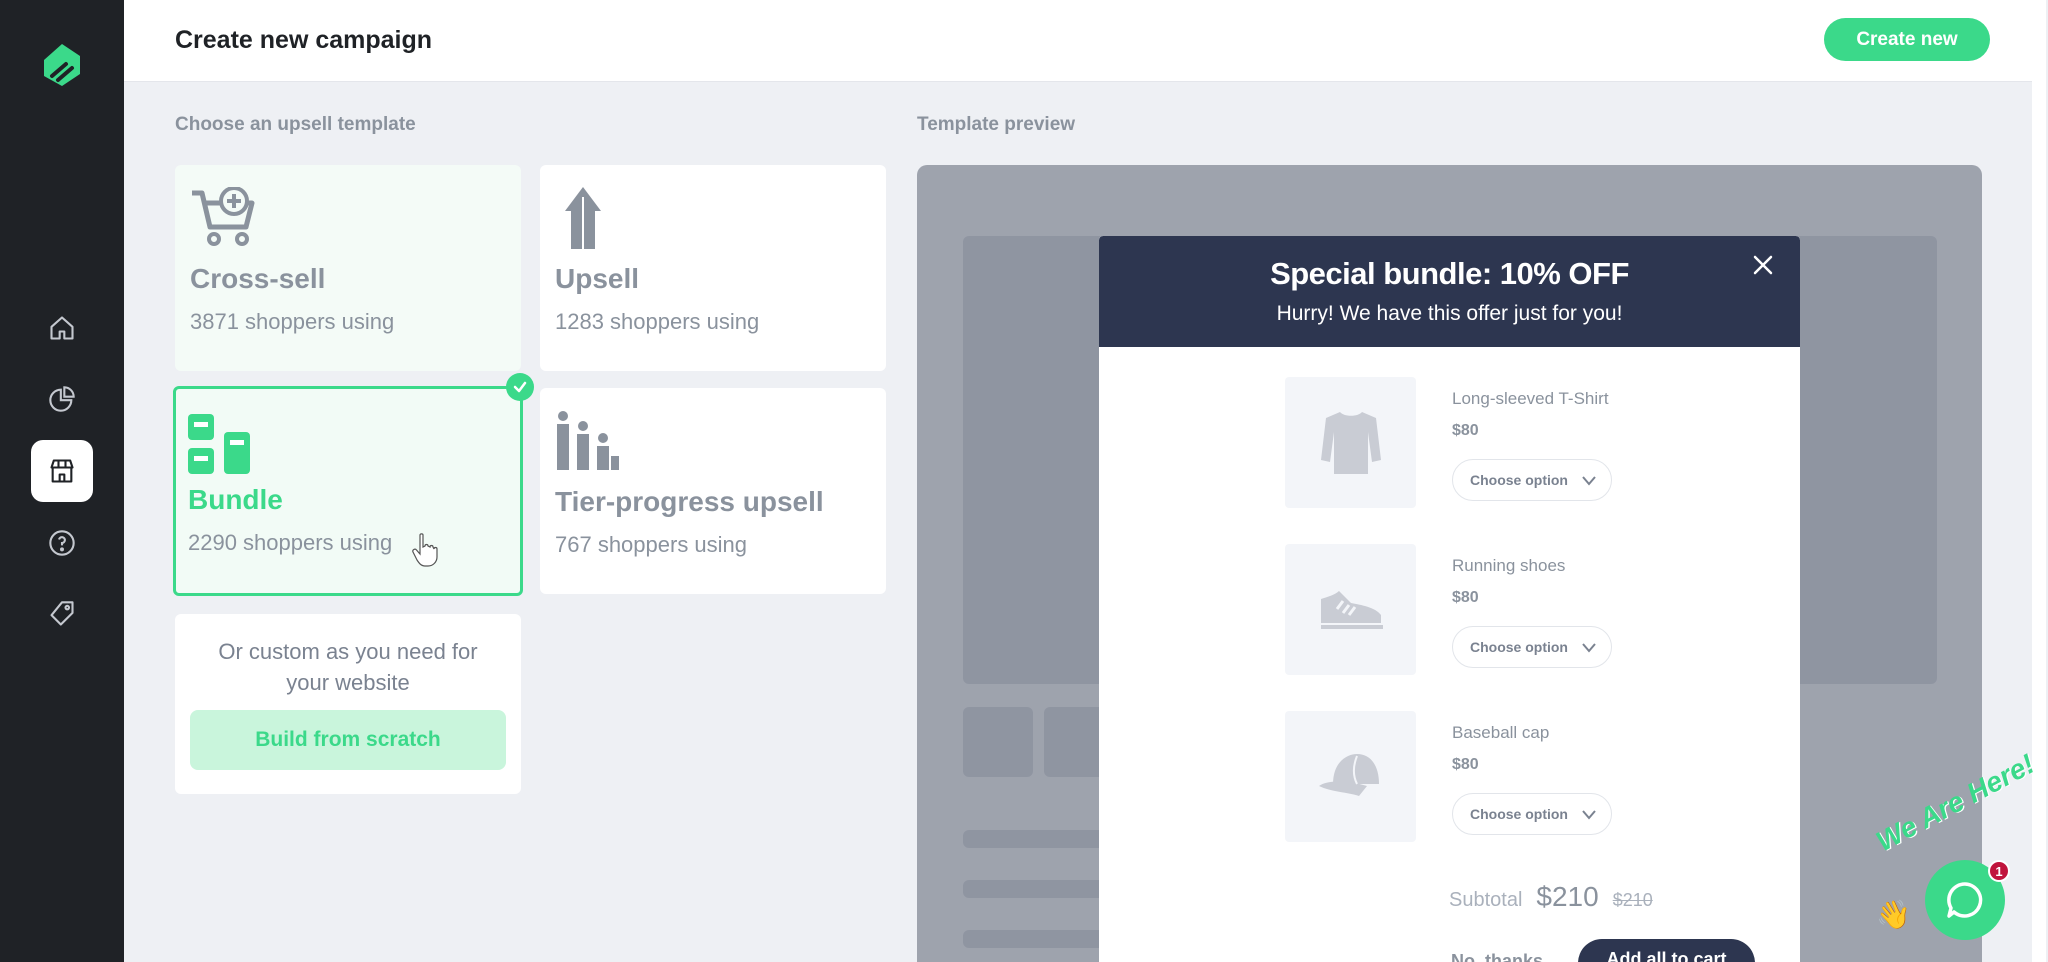 The image size is (2048, 962). What do you see at coordinates (1666, 950) in the screenshot?
I see `add-all-to-cart-button: Add all to cart` at bounding box center [1666, 950].